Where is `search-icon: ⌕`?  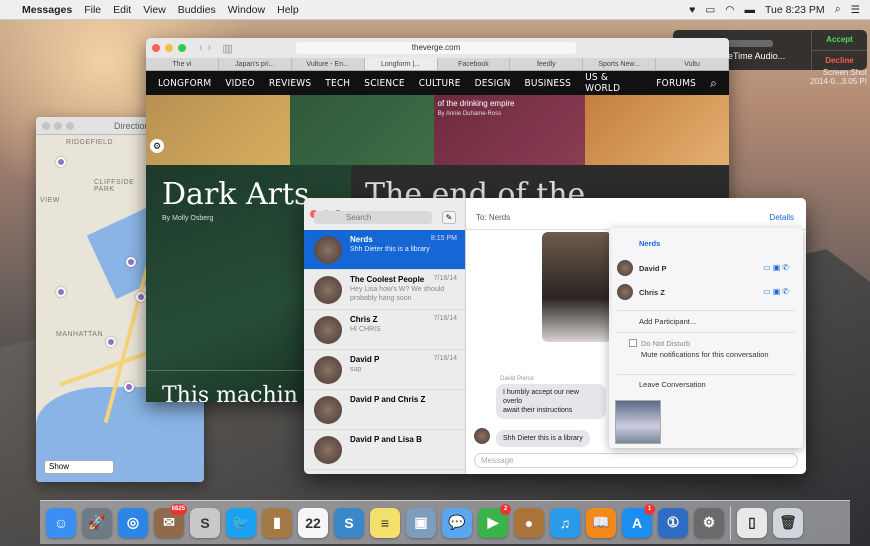
search-icon: ⌕ is located at coordinates (713, 83).